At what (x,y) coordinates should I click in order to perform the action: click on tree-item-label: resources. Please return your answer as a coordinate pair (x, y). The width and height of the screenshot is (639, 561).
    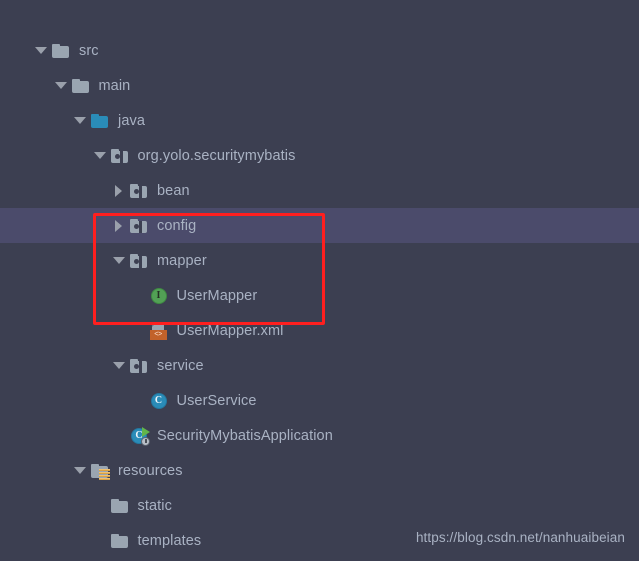
    Looking at the image, I should click on (150, 470).